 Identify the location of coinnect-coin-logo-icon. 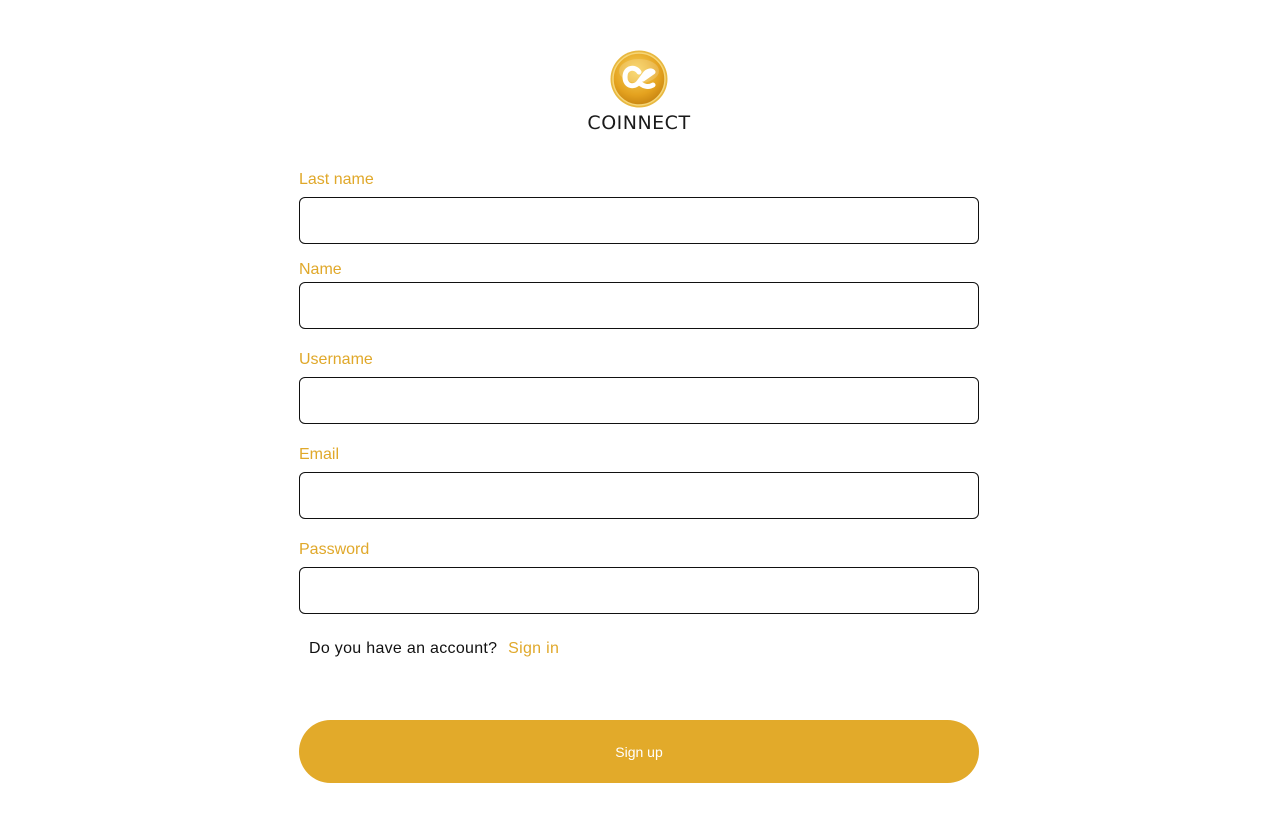
(639, 79).